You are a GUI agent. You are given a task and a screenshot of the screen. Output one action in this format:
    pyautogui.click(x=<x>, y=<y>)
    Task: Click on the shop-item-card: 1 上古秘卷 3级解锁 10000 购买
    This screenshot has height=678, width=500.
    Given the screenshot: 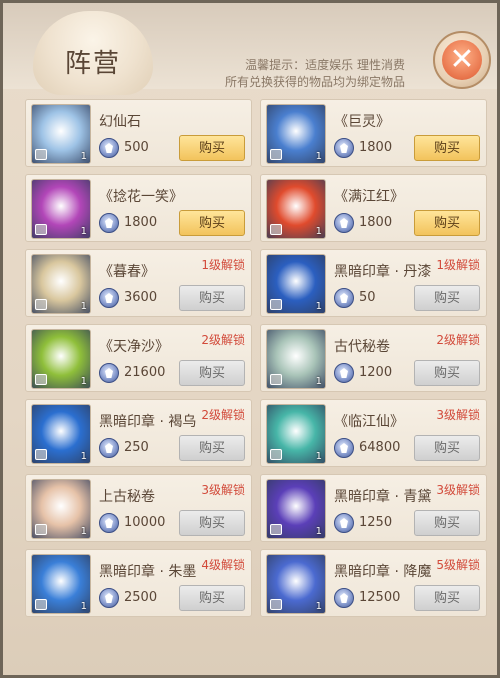 What is the action you would take?
    pyautogui.click(x=138, y=508)
    